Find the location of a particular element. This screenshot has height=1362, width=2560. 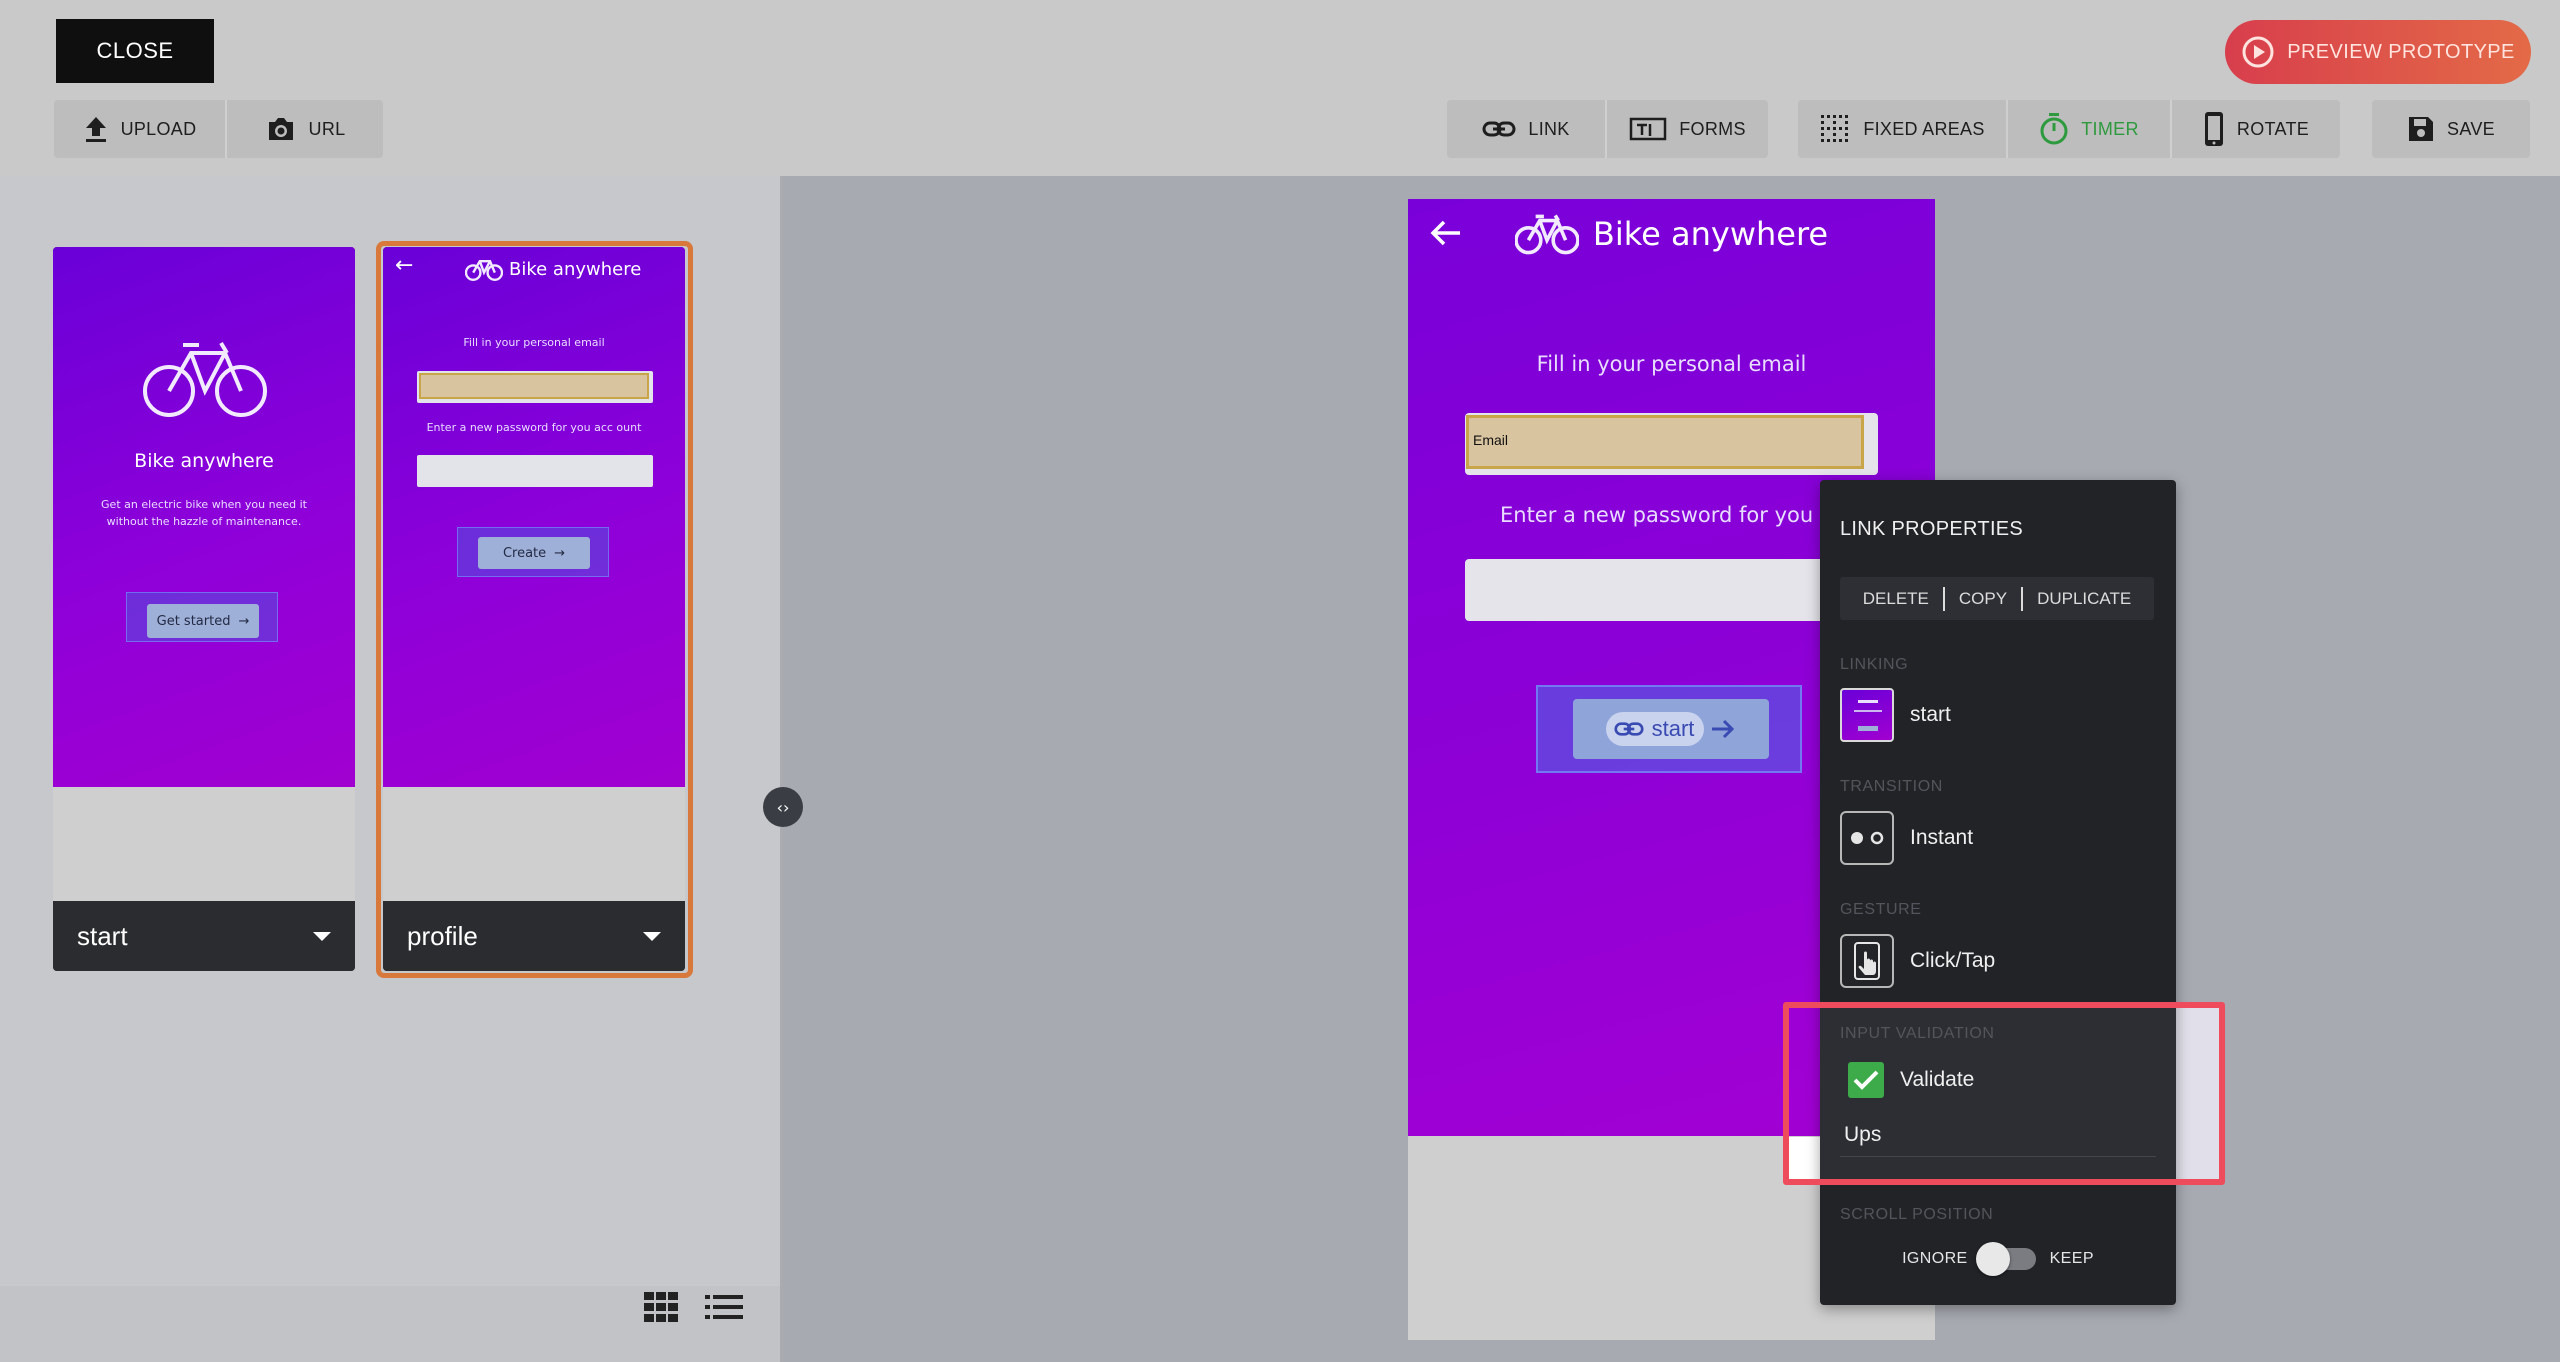

screen-tools-group: FIXED AREAS TIMER ROTATE is located at coordinates (2069, 129).